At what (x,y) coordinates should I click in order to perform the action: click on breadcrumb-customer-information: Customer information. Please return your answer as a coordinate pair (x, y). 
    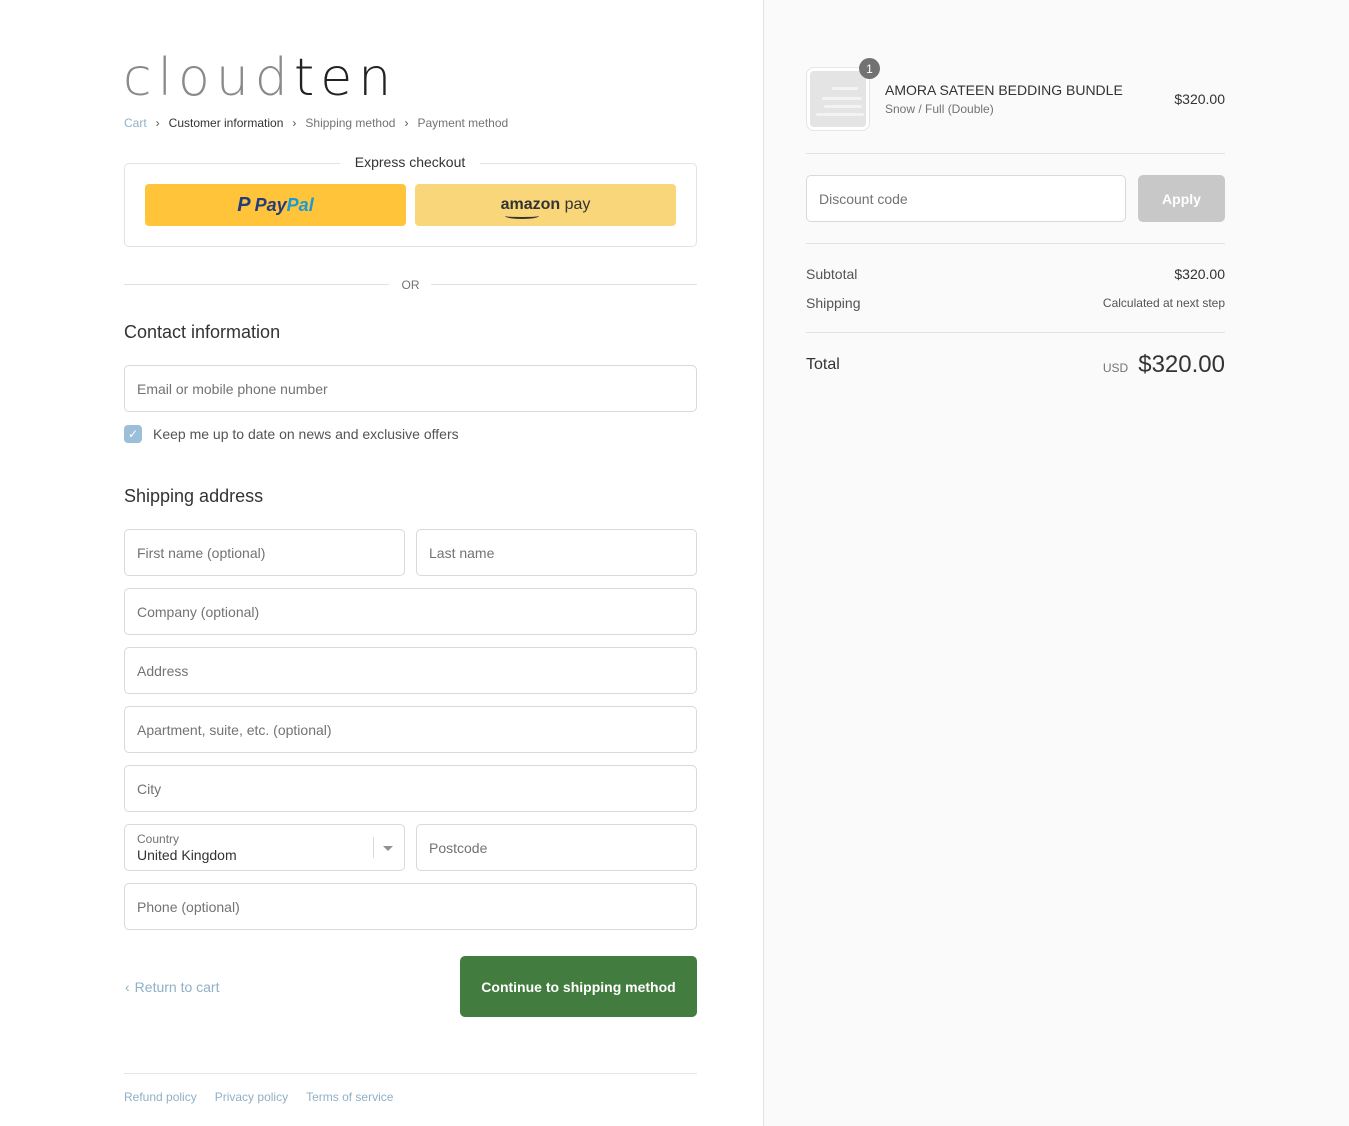
    Looking at the image, I should click on (226, 123).